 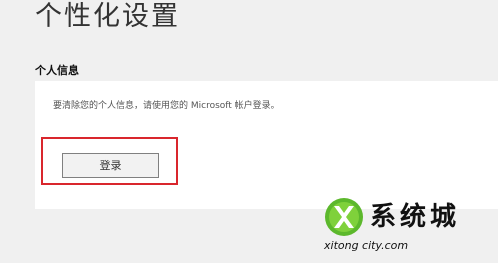 What do you see at coordinates (344, 217) in the screenshot?
I see `green-x-logo-icon` at bounding box center [344, 217].